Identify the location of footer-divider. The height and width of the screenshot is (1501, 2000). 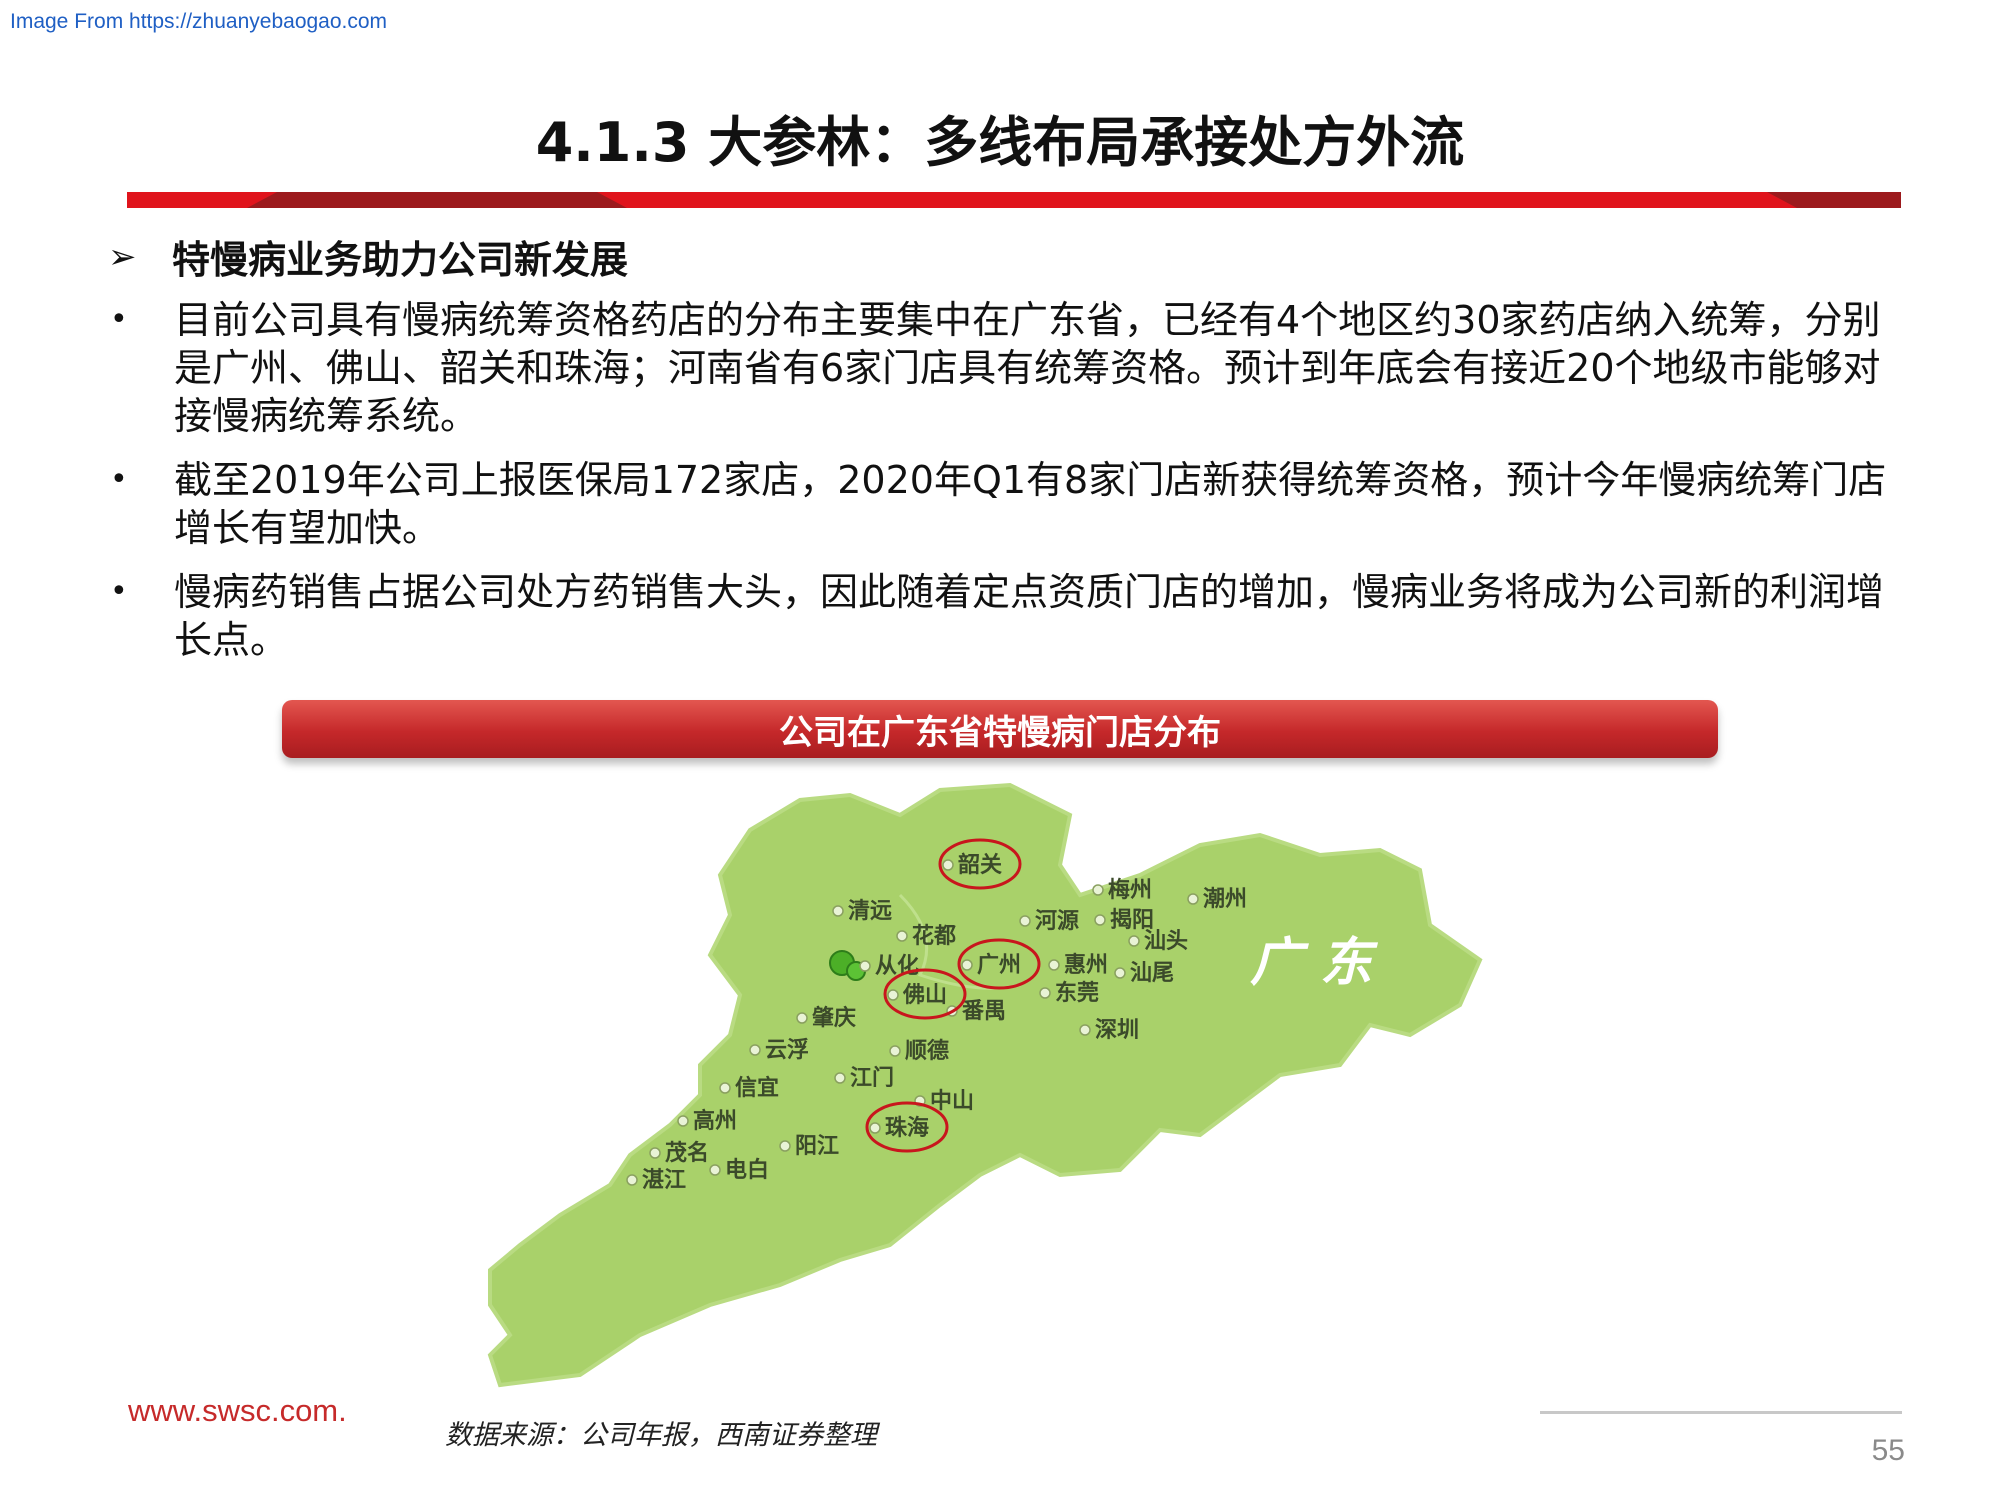
(1721, 1412).